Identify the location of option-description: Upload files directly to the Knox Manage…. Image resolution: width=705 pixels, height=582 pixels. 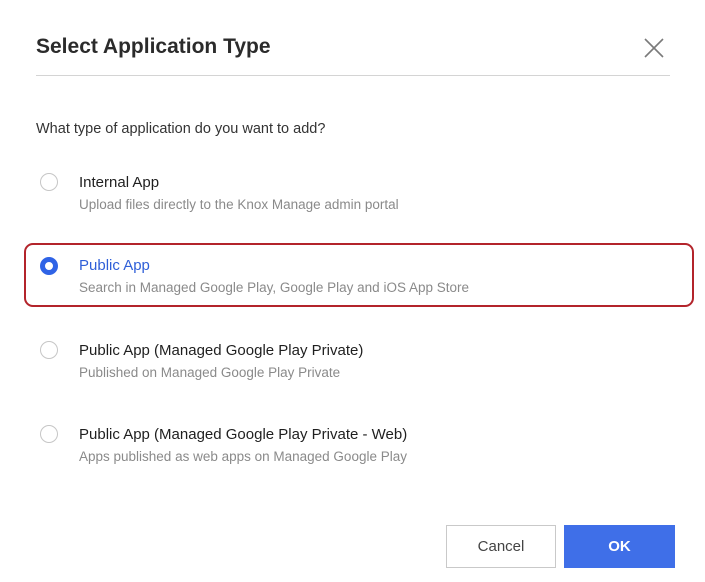
(239, 204).